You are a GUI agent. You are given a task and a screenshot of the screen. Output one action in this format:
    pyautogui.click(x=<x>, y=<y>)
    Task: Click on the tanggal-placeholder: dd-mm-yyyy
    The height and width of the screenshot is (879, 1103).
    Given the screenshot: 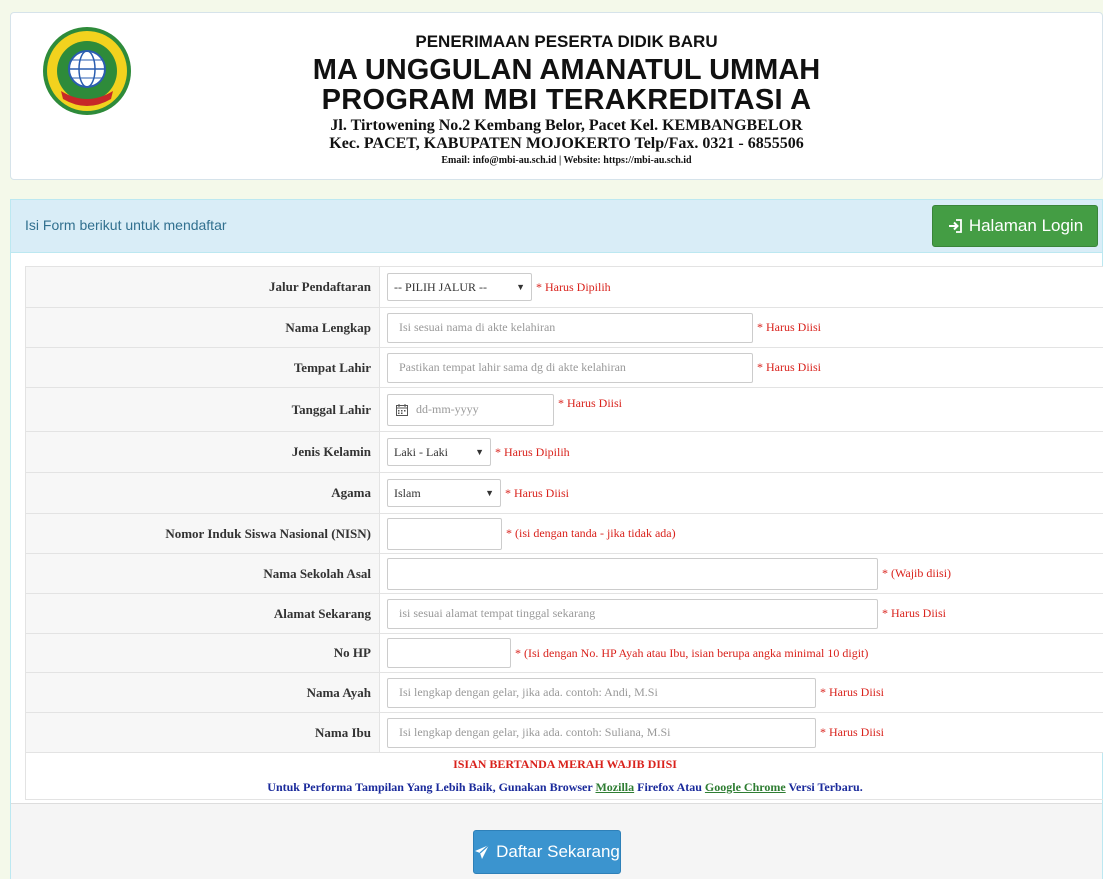 What is the action you would take?
    pyautogui.click(x=447, y=409)
    